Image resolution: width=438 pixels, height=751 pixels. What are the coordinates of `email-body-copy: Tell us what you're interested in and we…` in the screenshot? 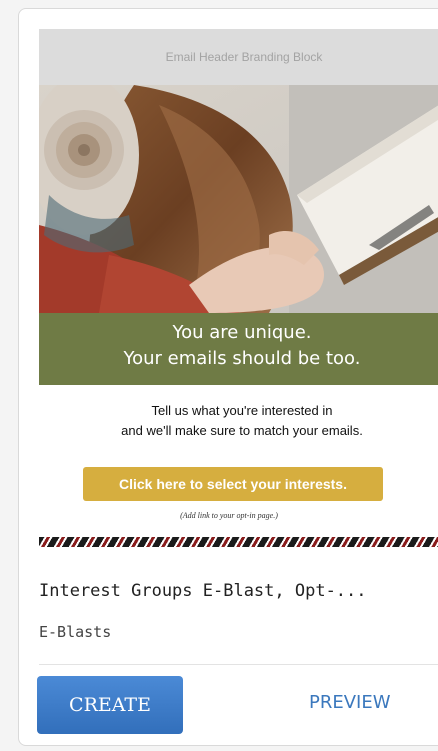 It's located at (238, 421).